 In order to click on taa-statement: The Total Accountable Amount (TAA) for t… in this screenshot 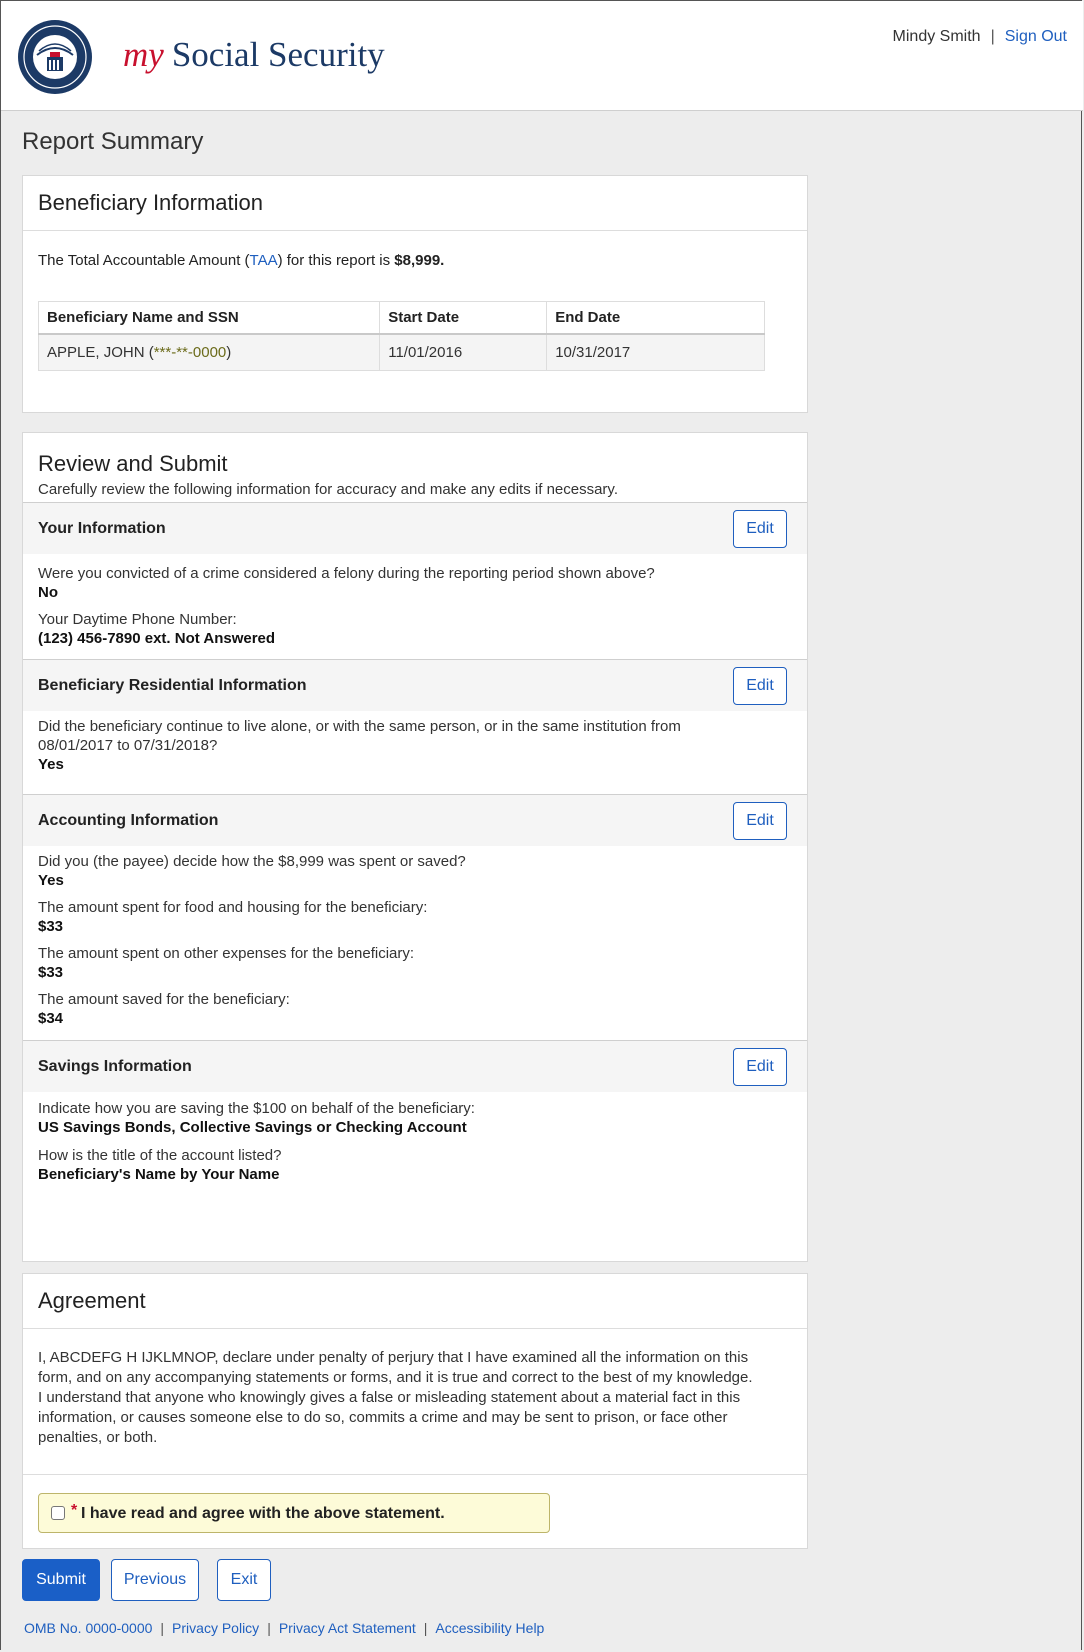, I will do `click(241, 260)`.